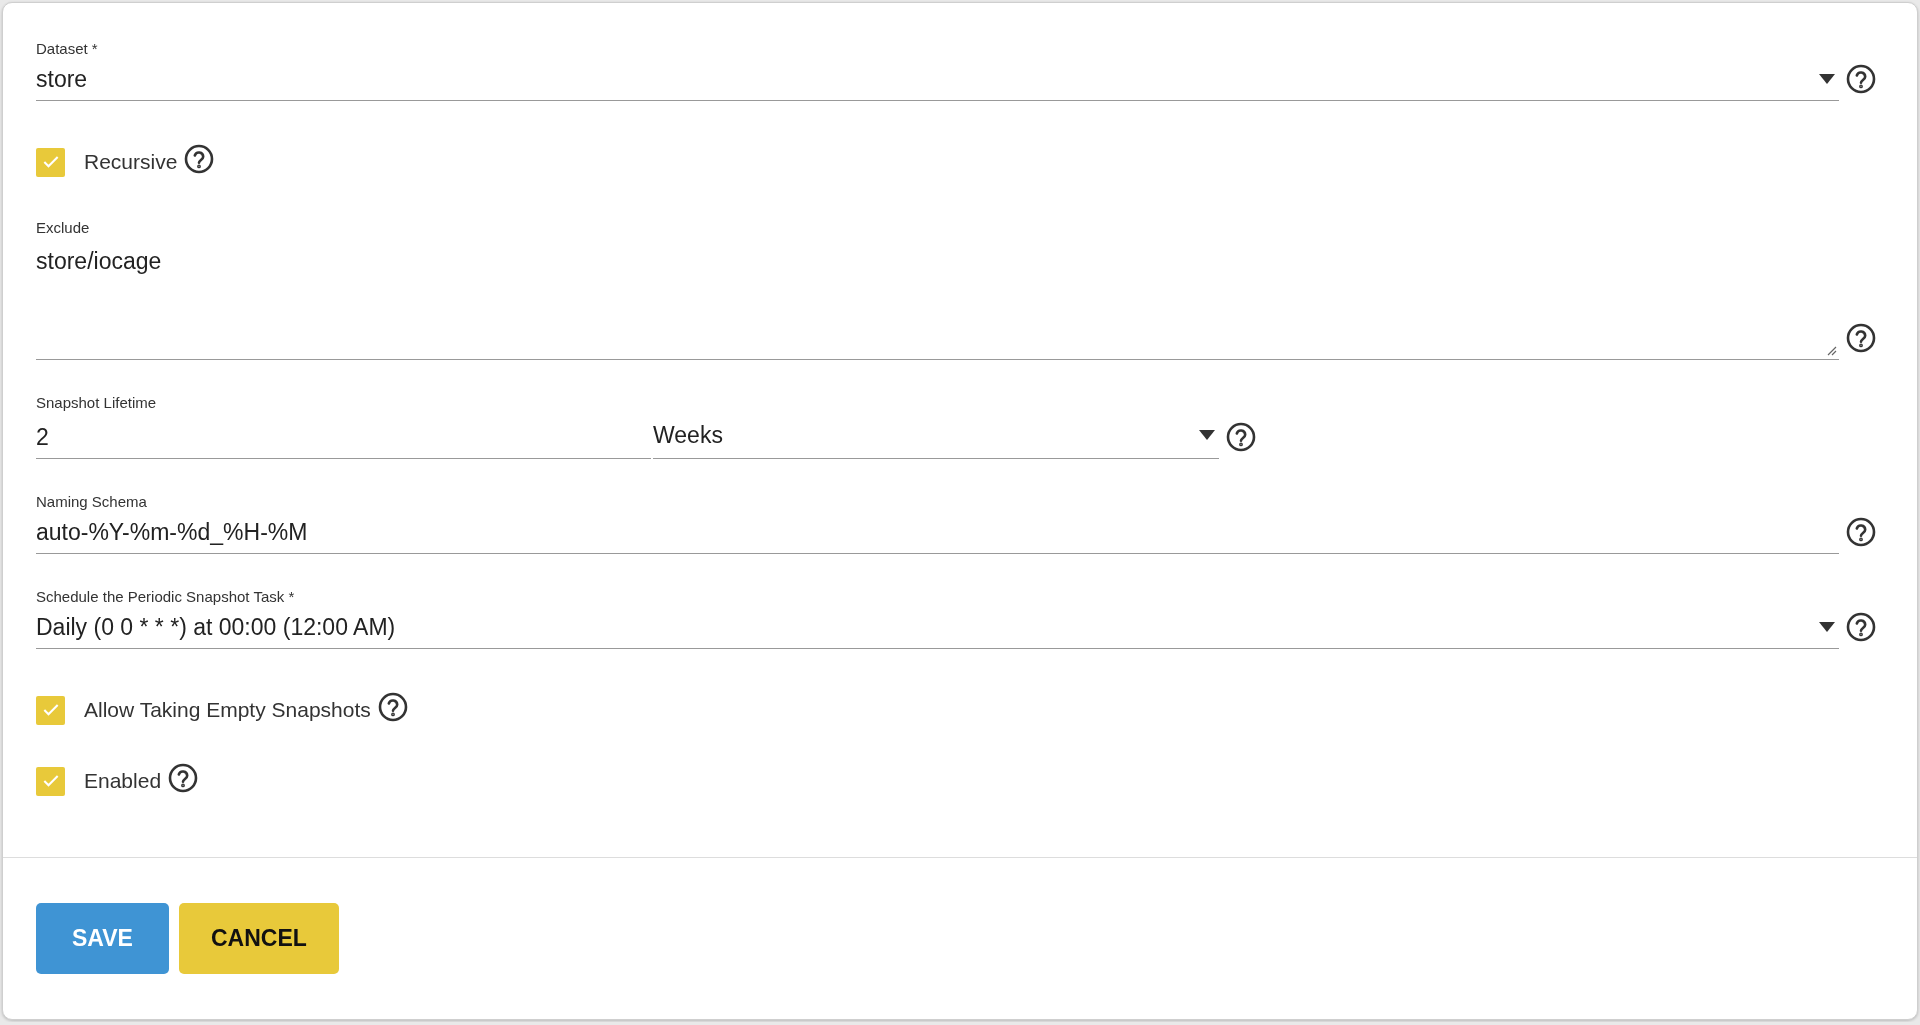  Describe the element at coordinates (131, 162) in the screenshot. I see `checkbox-label: Recursive` at that location.